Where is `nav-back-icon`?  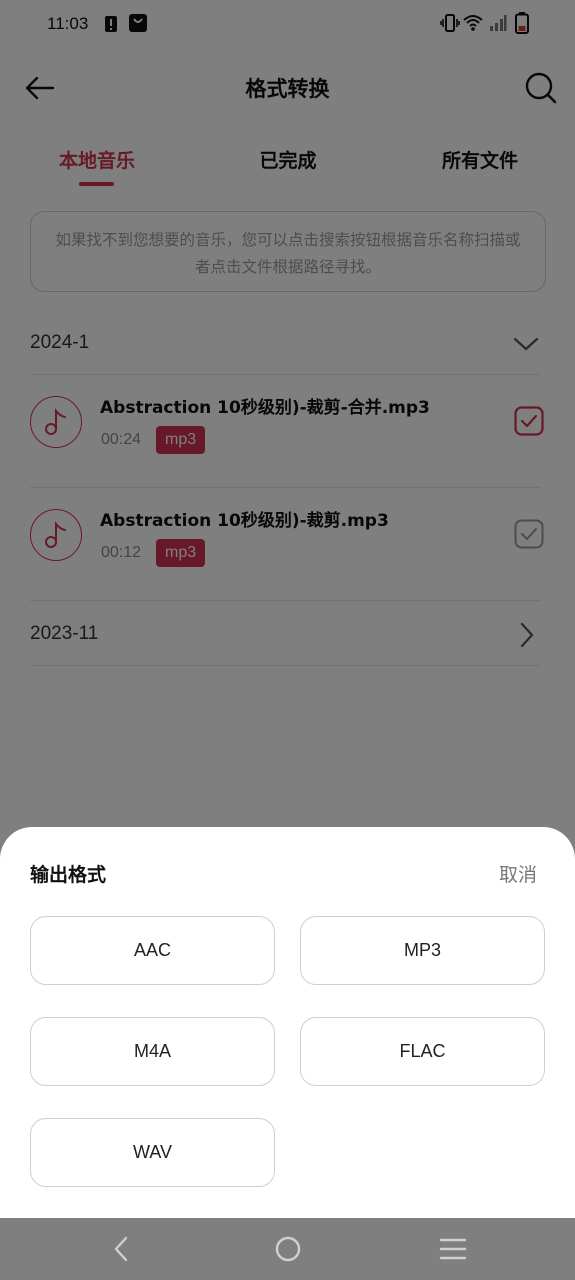
nav-back-icon is located at coordinates (121, 1249).